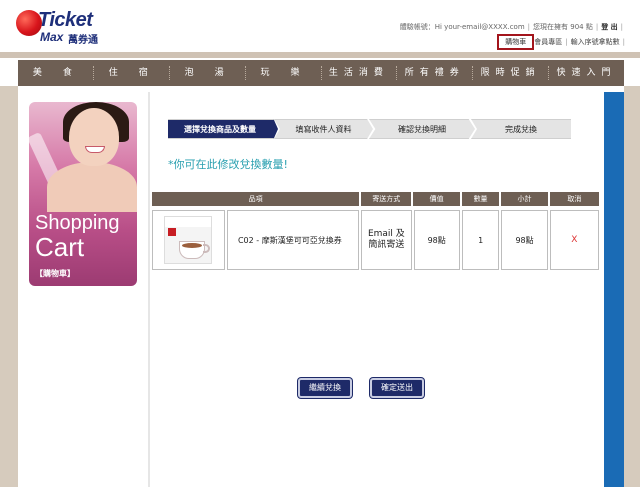 Image resolution: width=640 pixels, height=487 pixels. I want to click on logo-text-ticket: Ticket, so click(65, 20).